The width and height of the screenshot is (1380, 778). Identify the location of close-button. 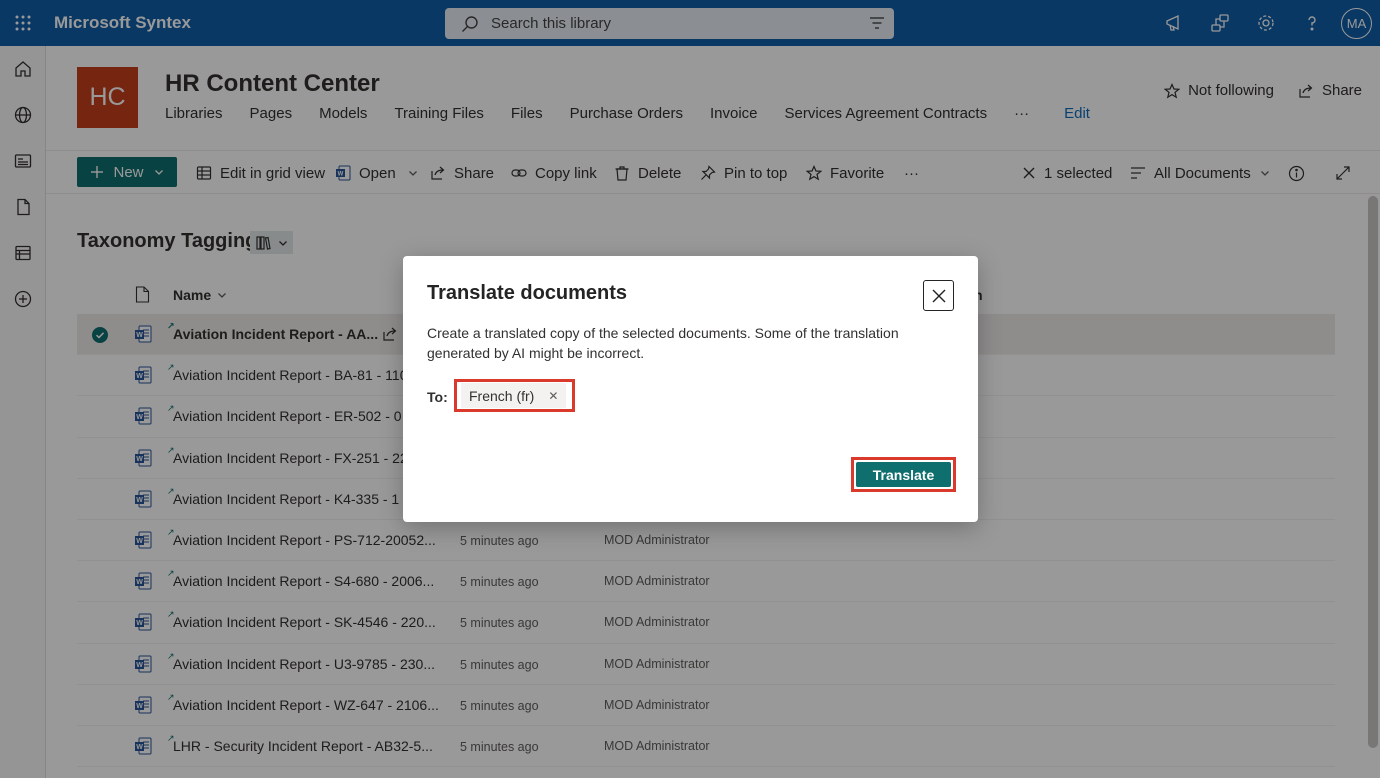
(938, 295).